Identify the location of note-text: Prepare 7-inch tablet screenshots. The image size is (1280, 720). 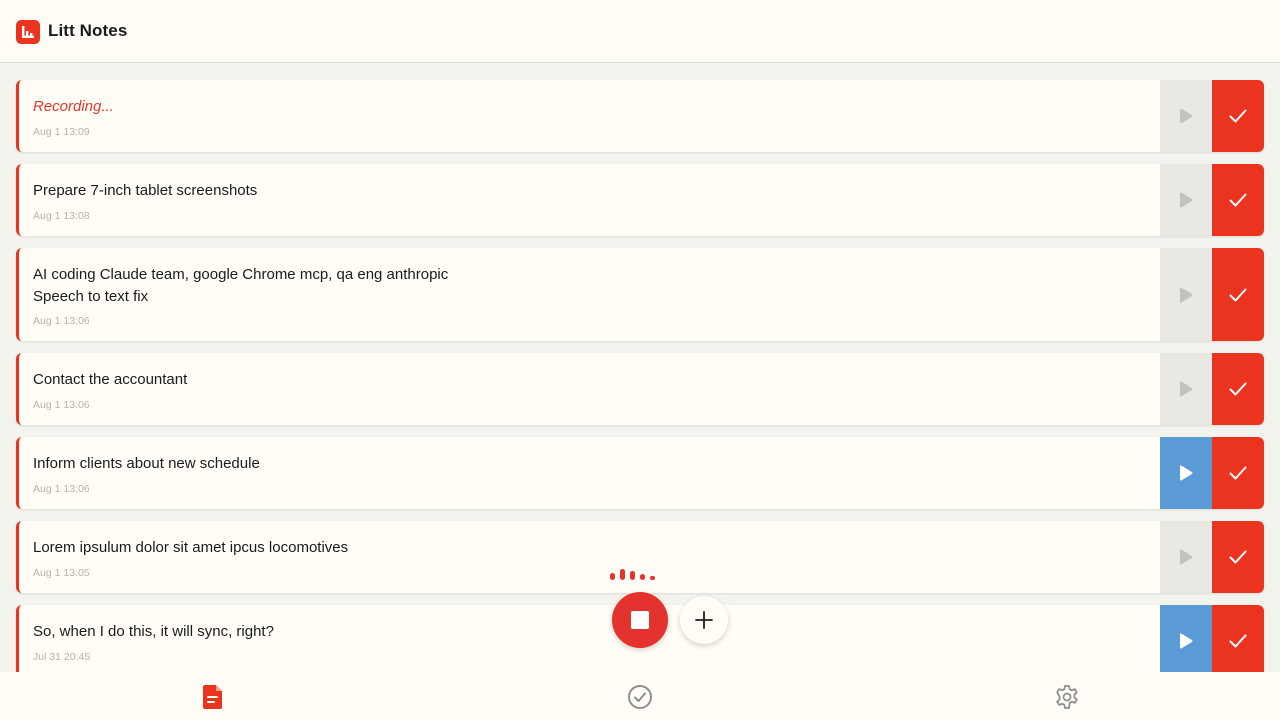
(145, 190).